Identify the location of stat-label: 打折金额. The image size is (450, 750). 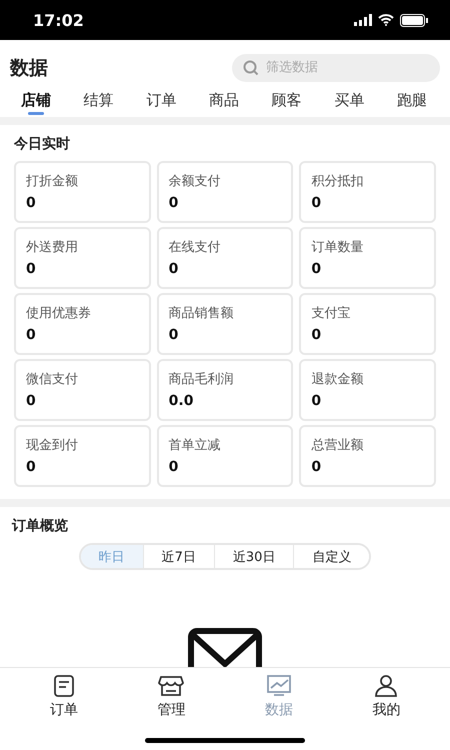
(52, 181).